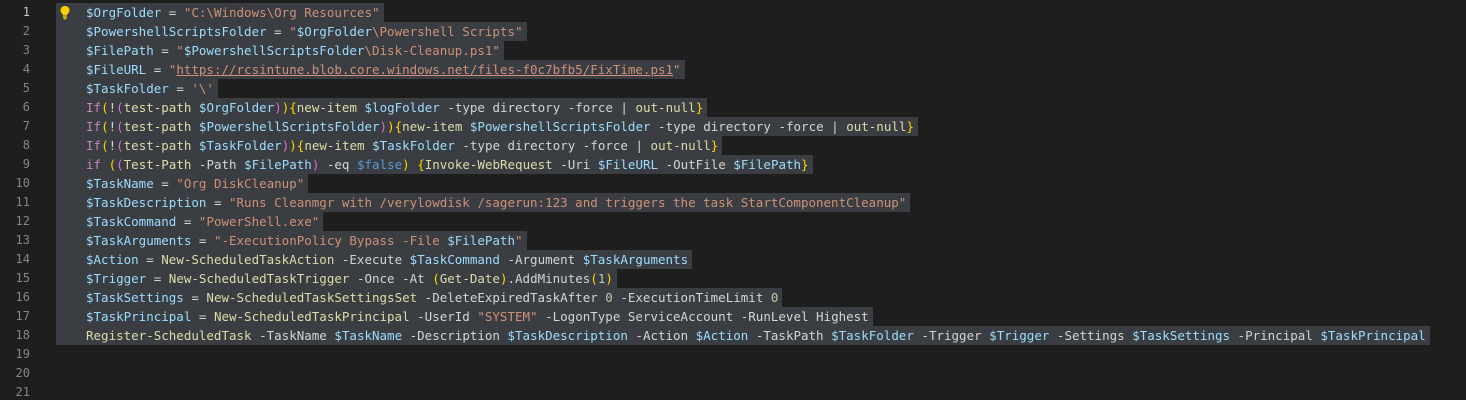  I want to click on code-token: $Trigger, so click(116, 278).